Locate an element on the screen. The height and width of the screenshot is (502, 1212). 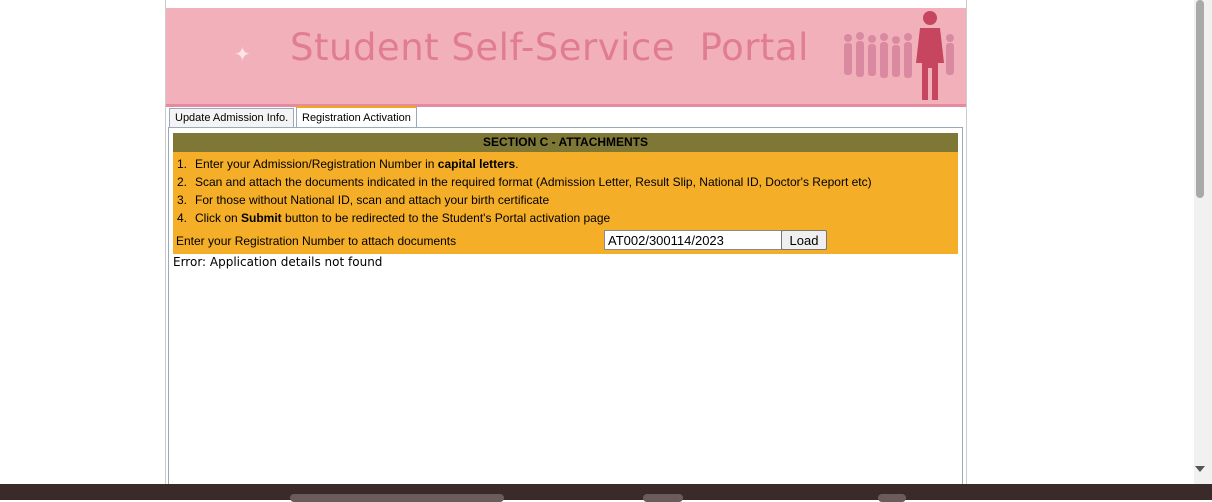
students-silhouette-icon is located at coordinates (899, 55).